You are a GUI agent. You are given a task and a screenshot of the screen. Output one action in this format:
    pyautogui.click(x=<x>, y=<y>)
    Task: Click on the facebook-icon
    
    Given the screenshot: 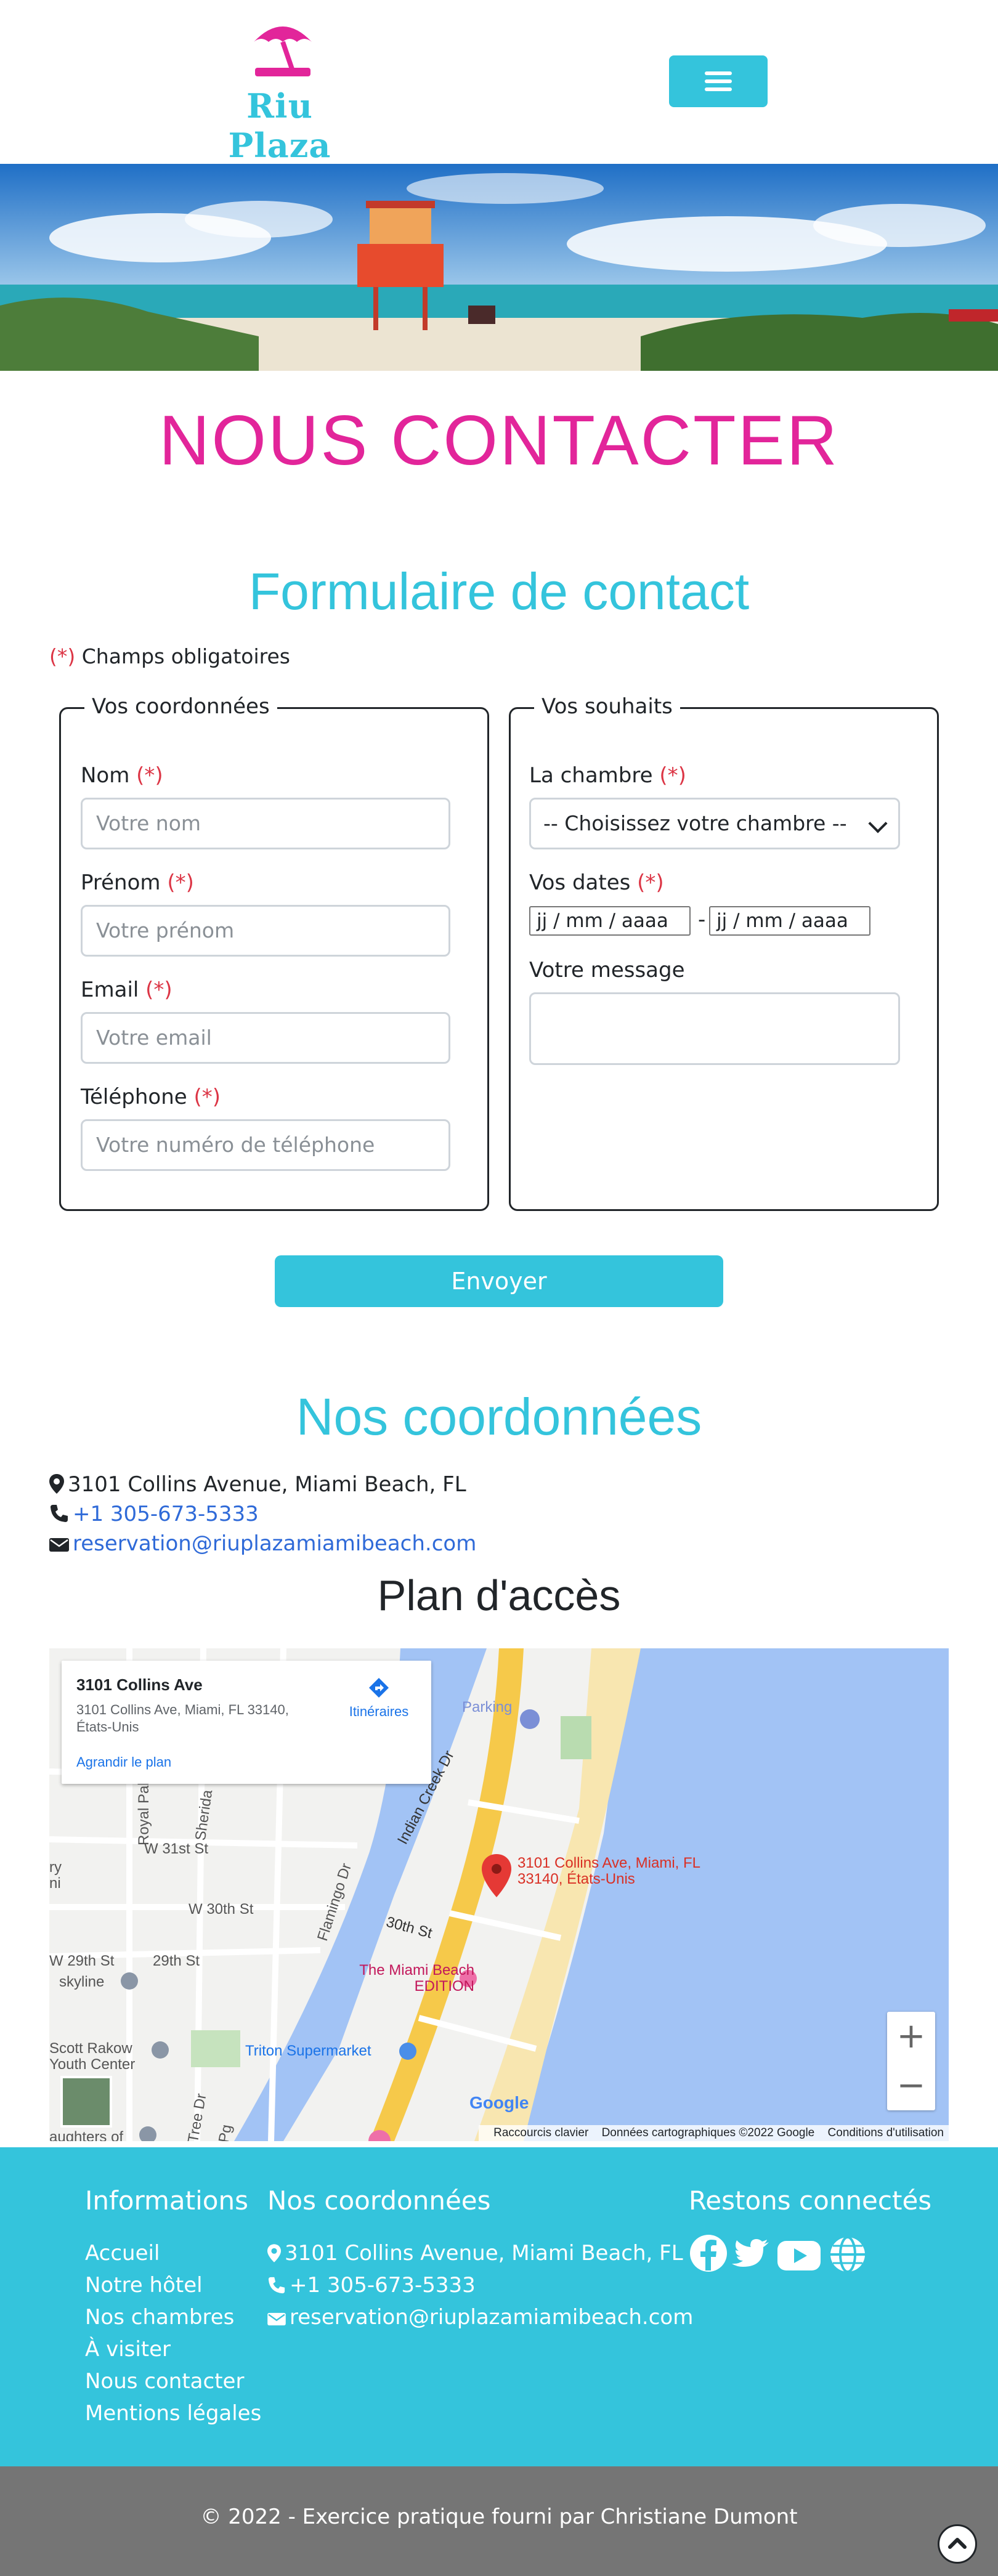 What is the action you would take?
    pyautogui.click(x=708, y=2253)
    